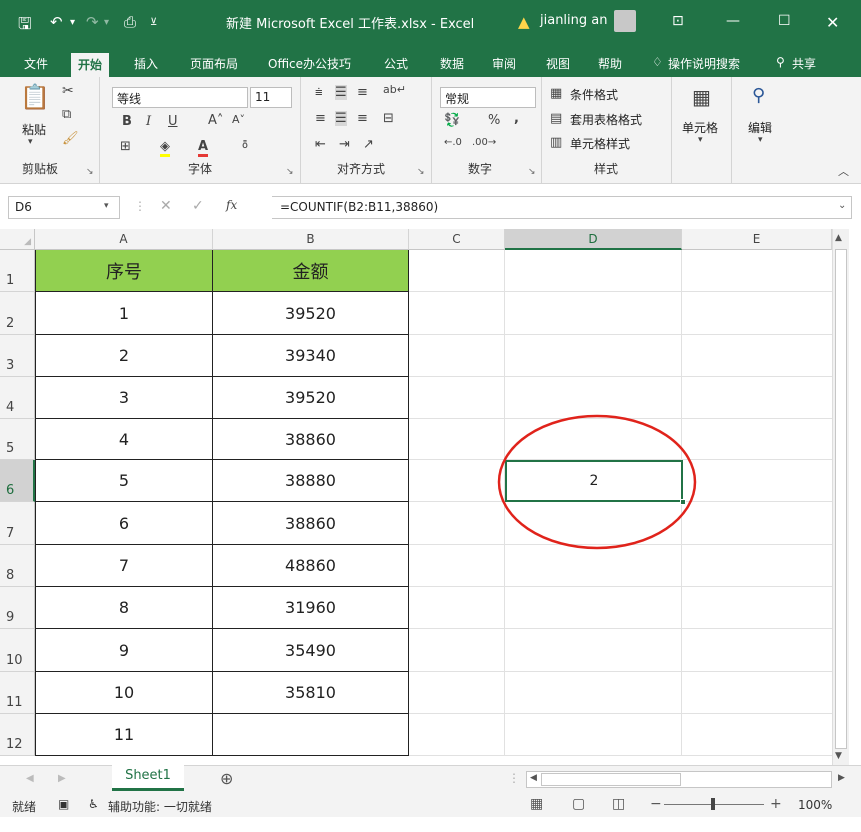 The image size is (861, 832). Describe the element at coordinates (758, 95) in the screenshot. I see `search-icon: ⚲` at that location.